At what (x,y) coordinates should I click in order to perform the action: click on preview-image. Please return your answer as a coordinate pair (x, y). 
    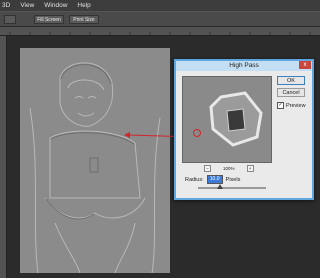
    Looking at the image, I should click on (227, 119).